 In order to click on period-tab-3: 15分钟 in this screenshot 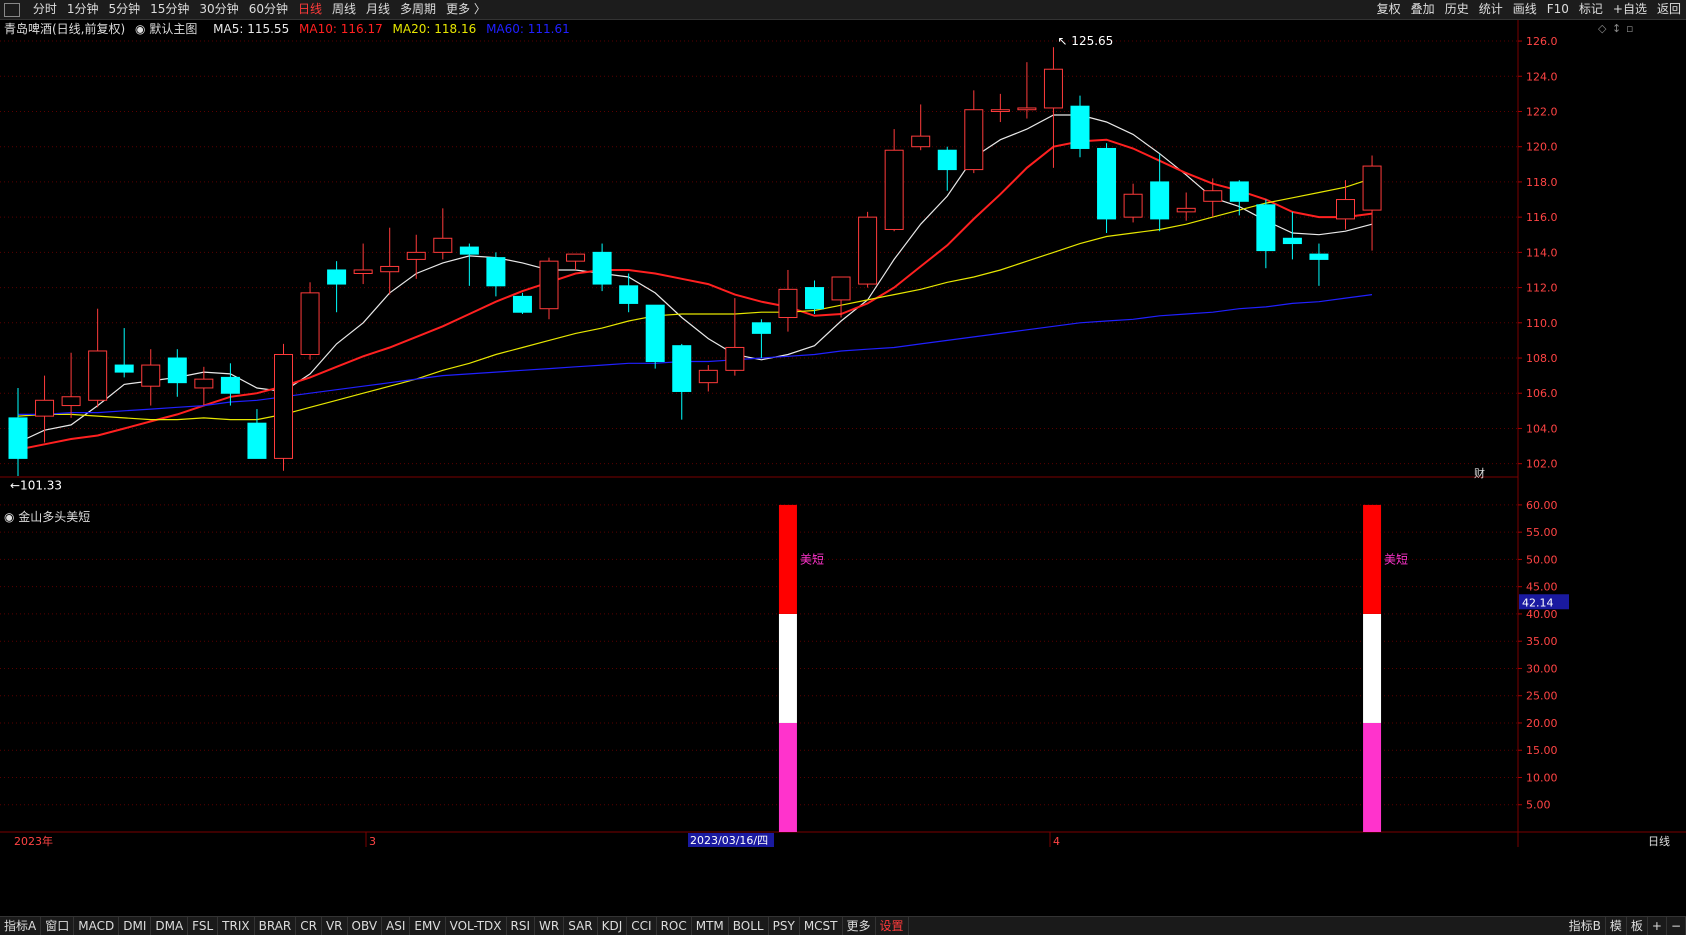, I will do `click(169, 9)`.